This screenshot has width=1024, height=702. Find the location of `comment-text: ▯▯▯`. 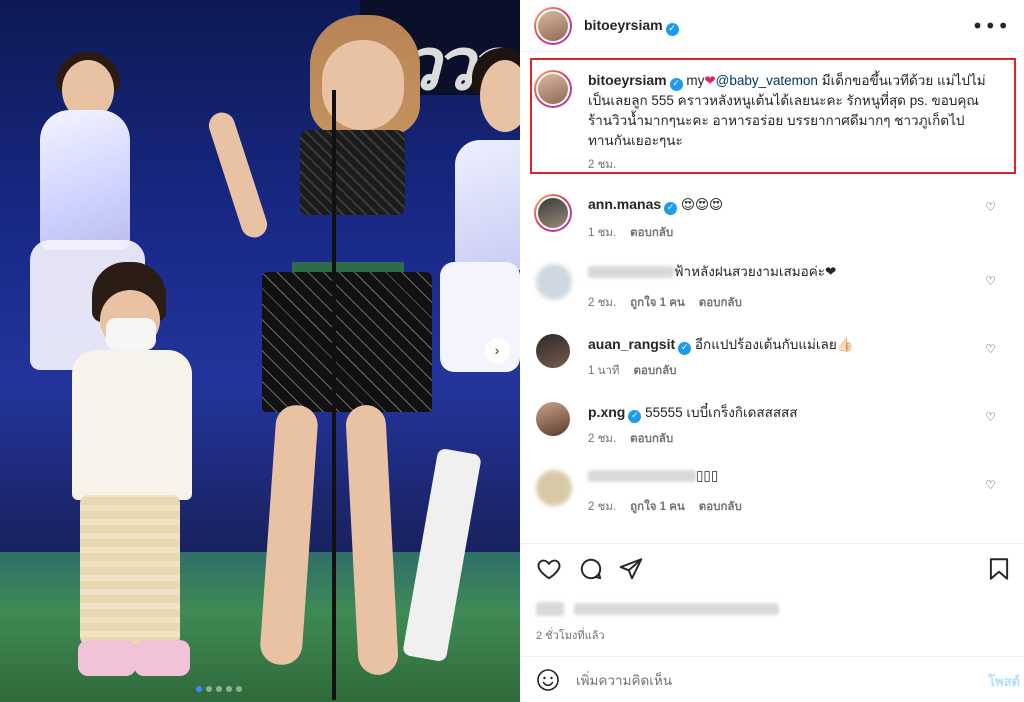

comment-text: ▯▯▯ is located at coordinates (788, 476).